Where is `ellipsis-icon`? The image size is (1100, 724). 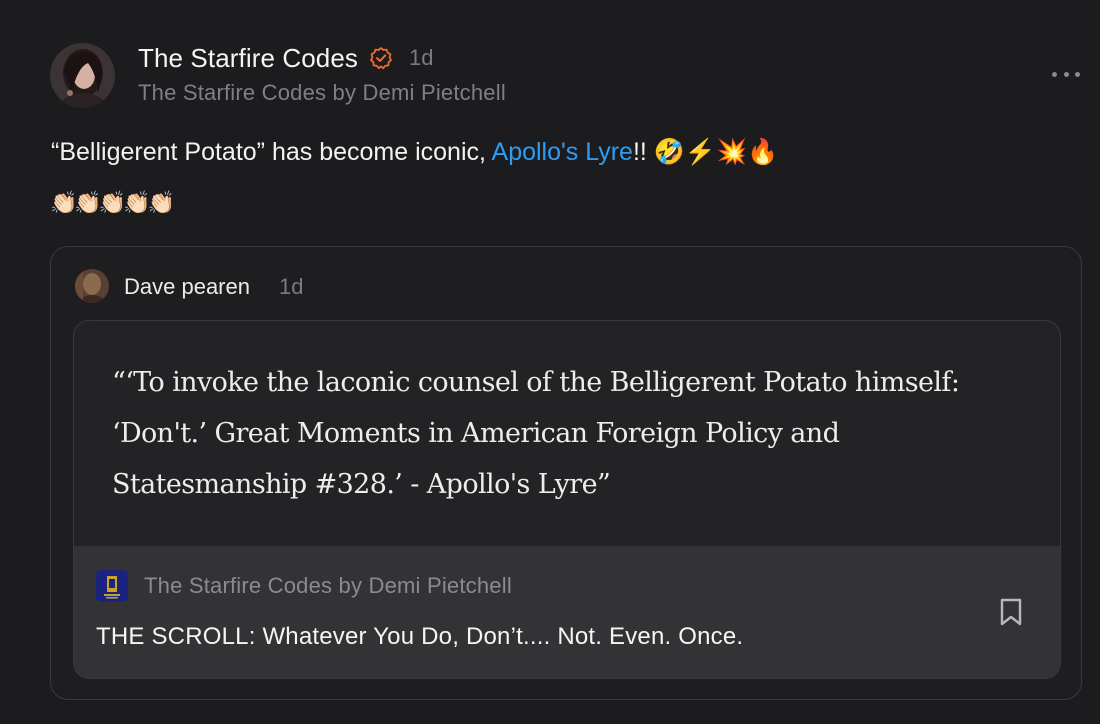 ellipsis-icon is located at coordinates (1066, 74).